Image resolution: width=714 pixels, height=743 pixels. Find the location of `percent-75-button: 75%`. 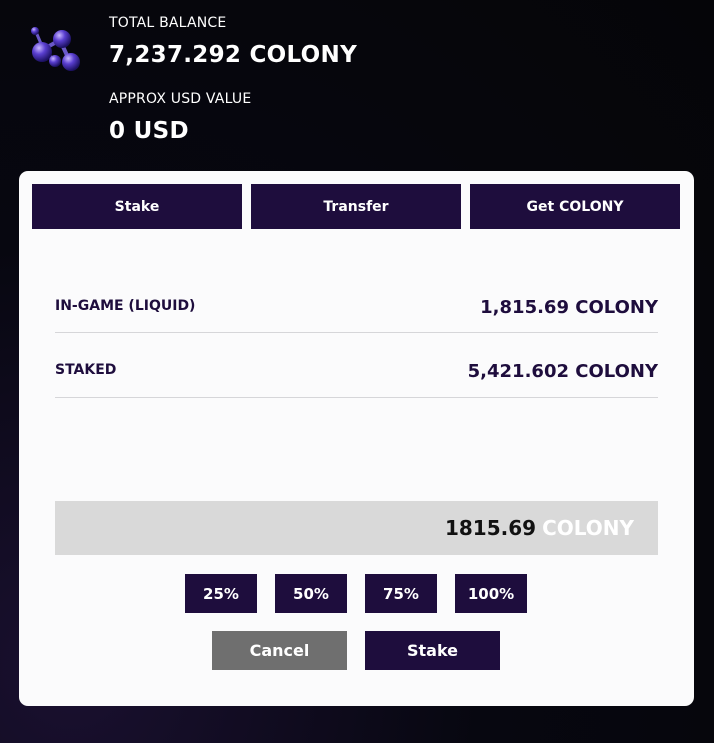

percent-75-button: 75% is located at coordinates (401, 593).